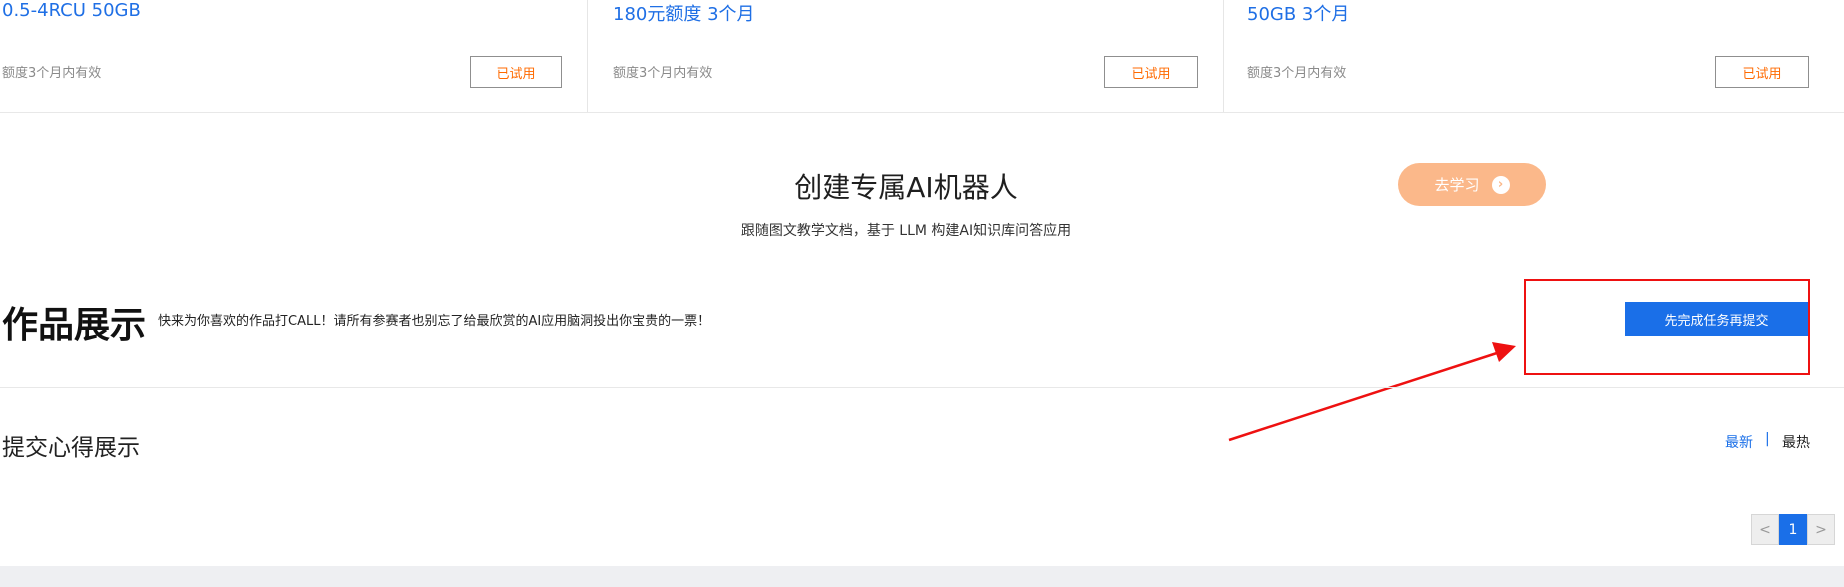  What do you see at coordinates (1372, 392) in the screenshot?
I see `annotation-arrow` at bounding box center [1372, 392].